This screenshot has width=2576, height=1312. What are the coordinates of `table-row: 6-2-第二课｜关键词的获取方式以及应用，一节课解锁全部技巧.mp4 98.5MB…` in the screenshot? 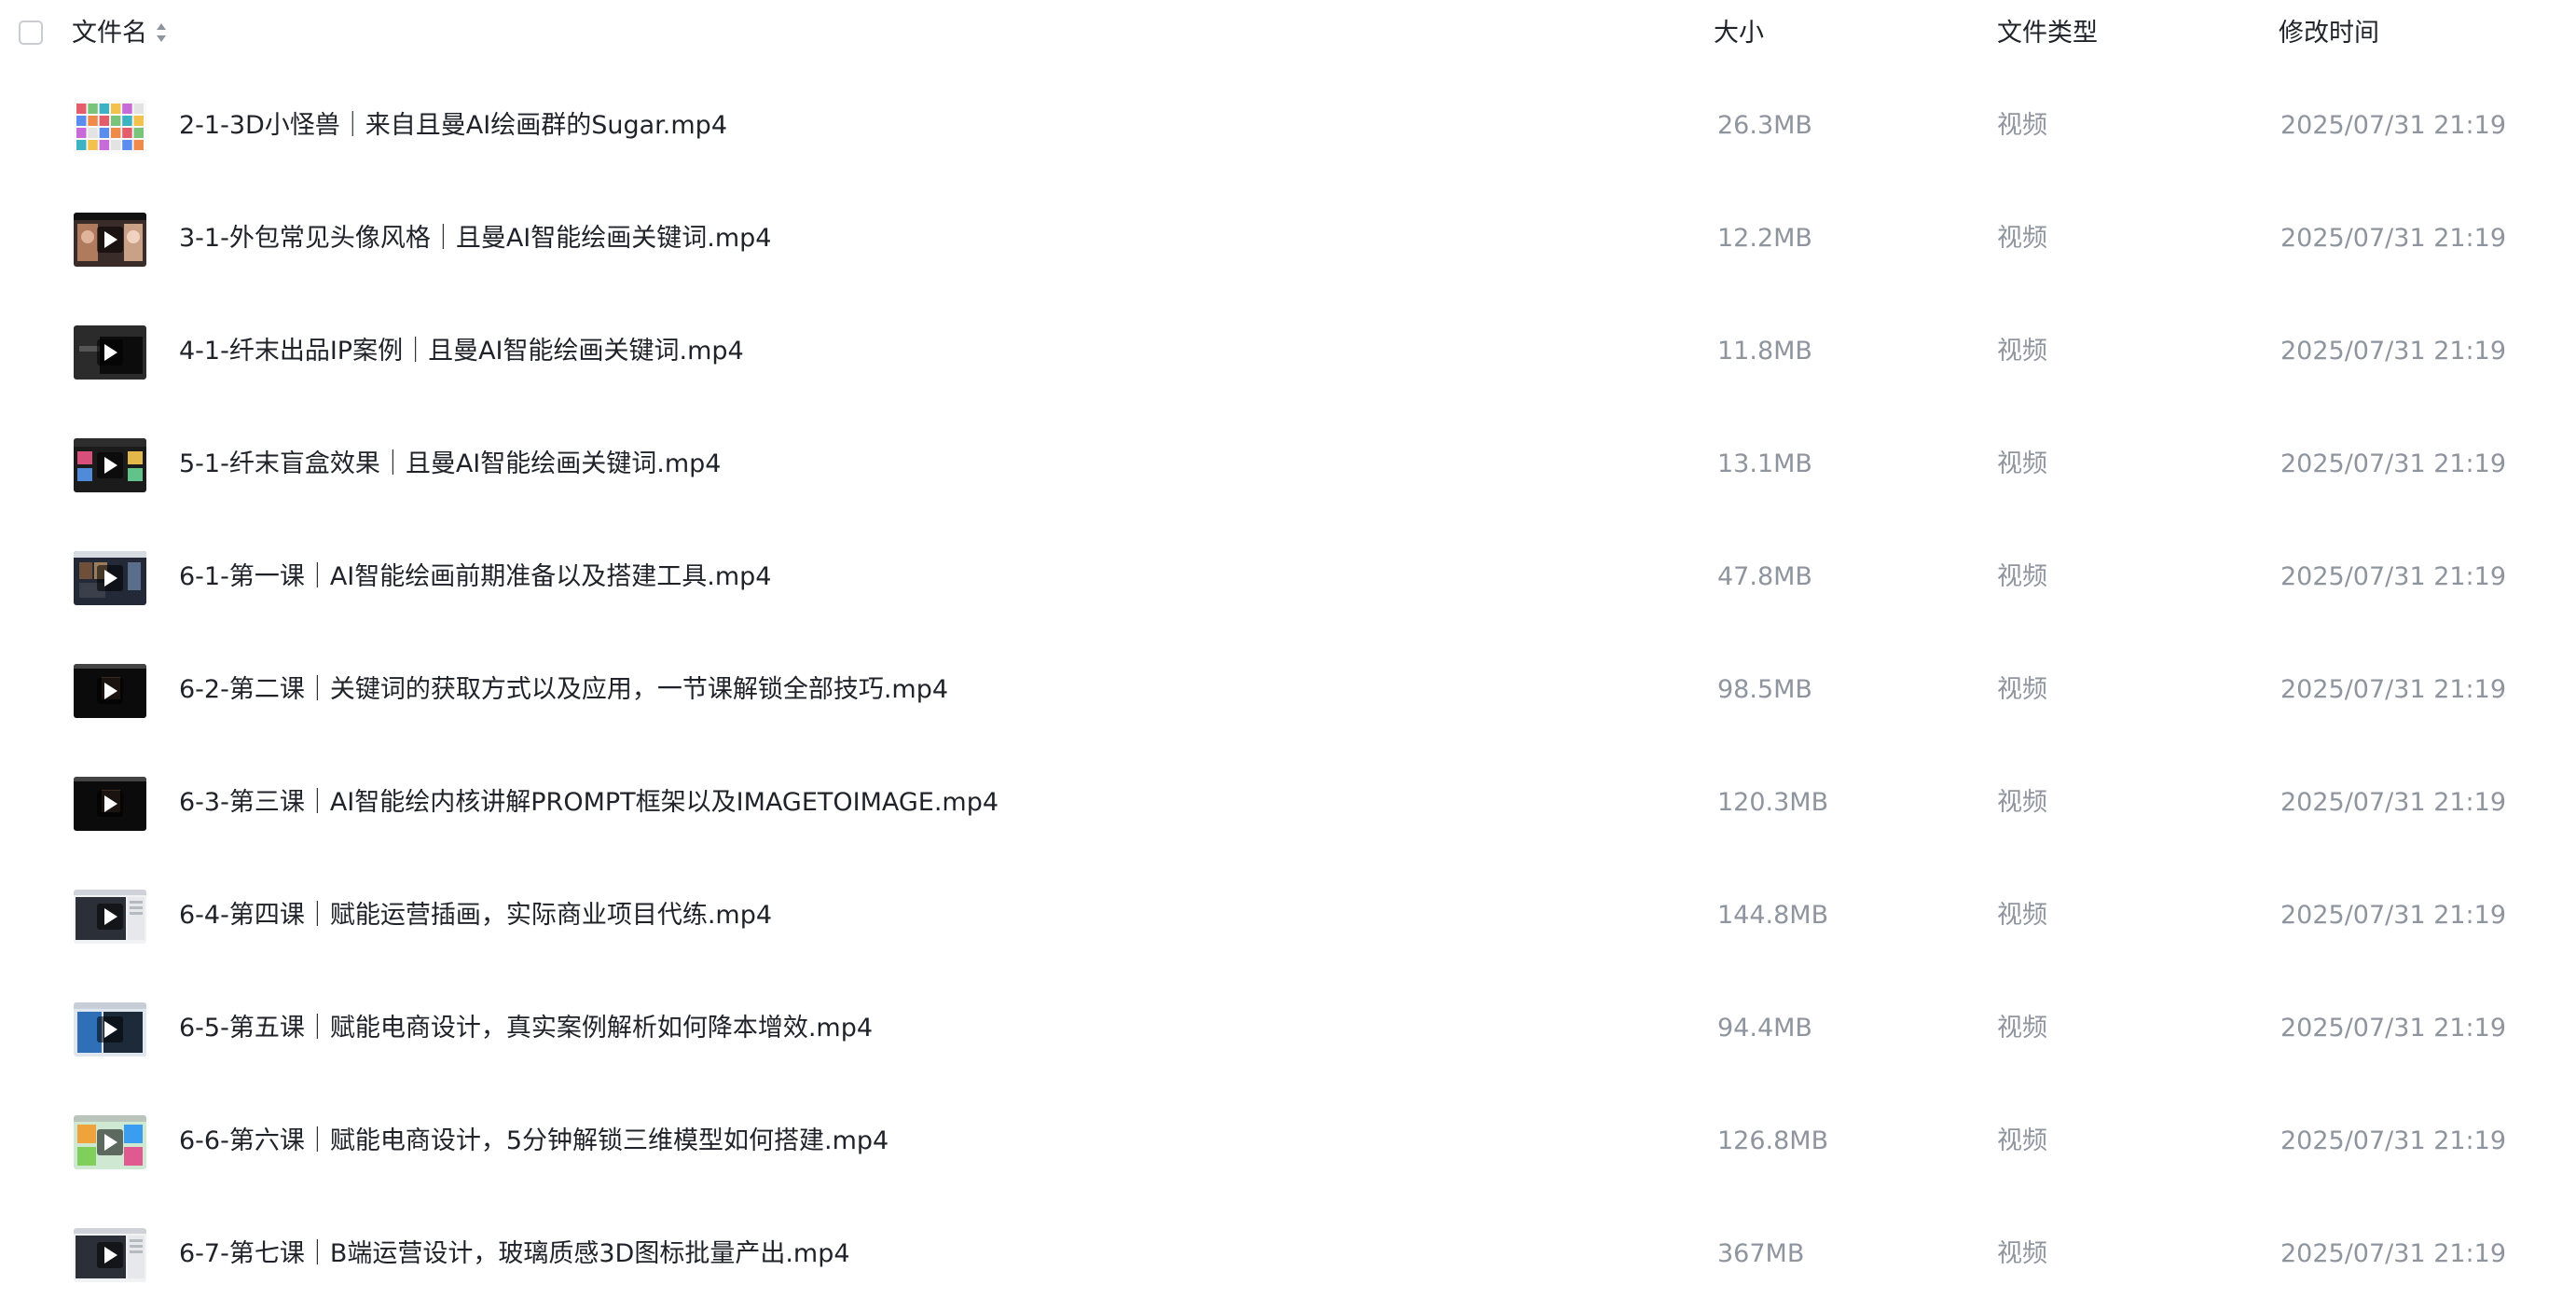 It's located at (1288, 692).